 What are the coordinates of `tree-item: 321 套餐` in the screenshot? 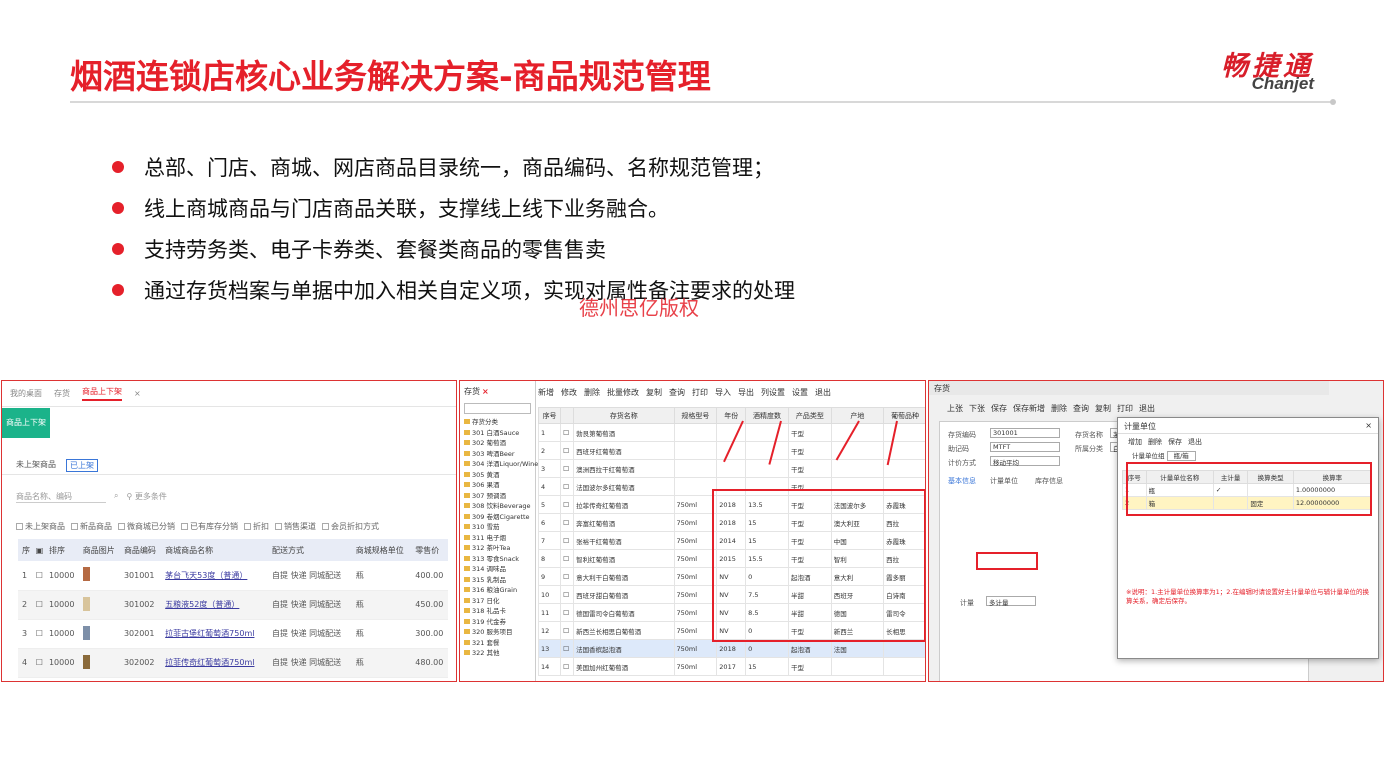 It's located at (499, 642).